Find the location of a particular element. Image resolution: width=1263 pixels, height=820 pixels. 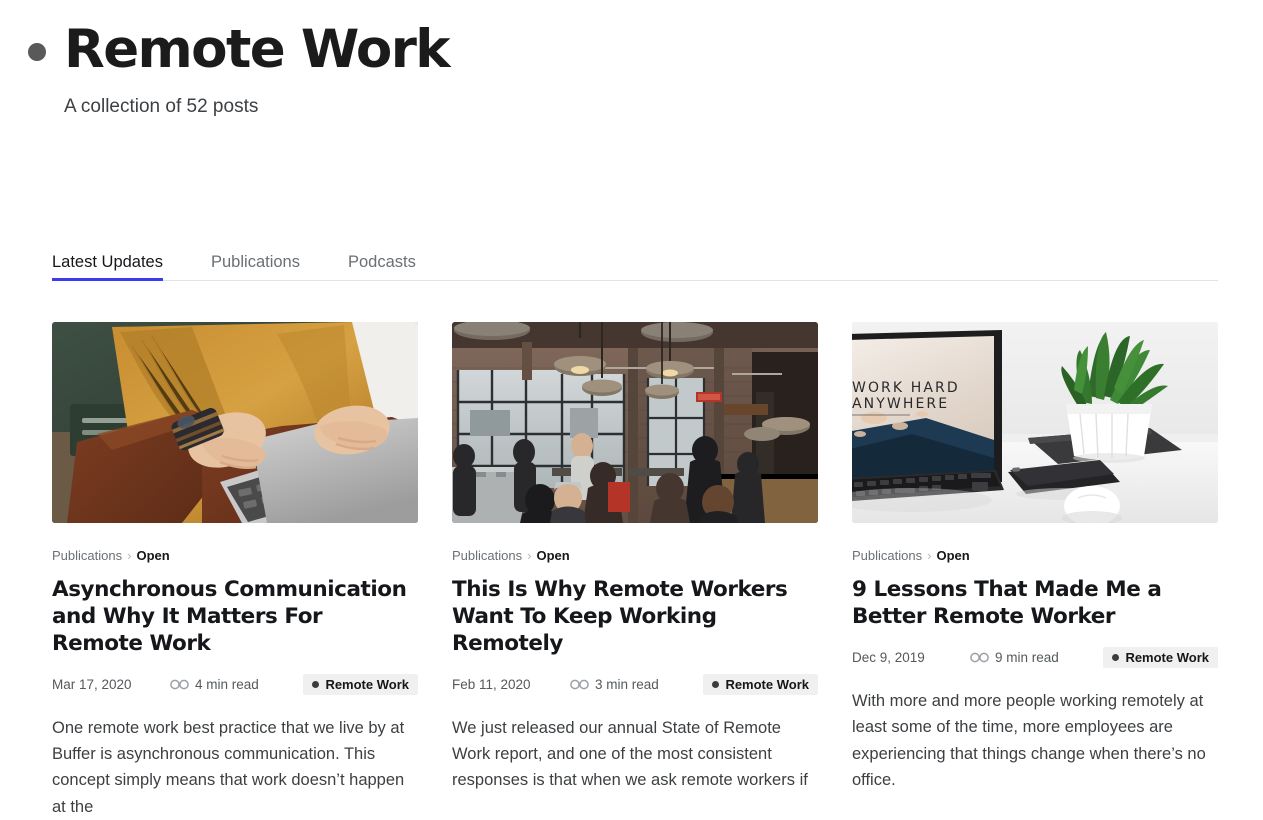

svg-text: ANYWHERE is located at coordinates (900, 404).